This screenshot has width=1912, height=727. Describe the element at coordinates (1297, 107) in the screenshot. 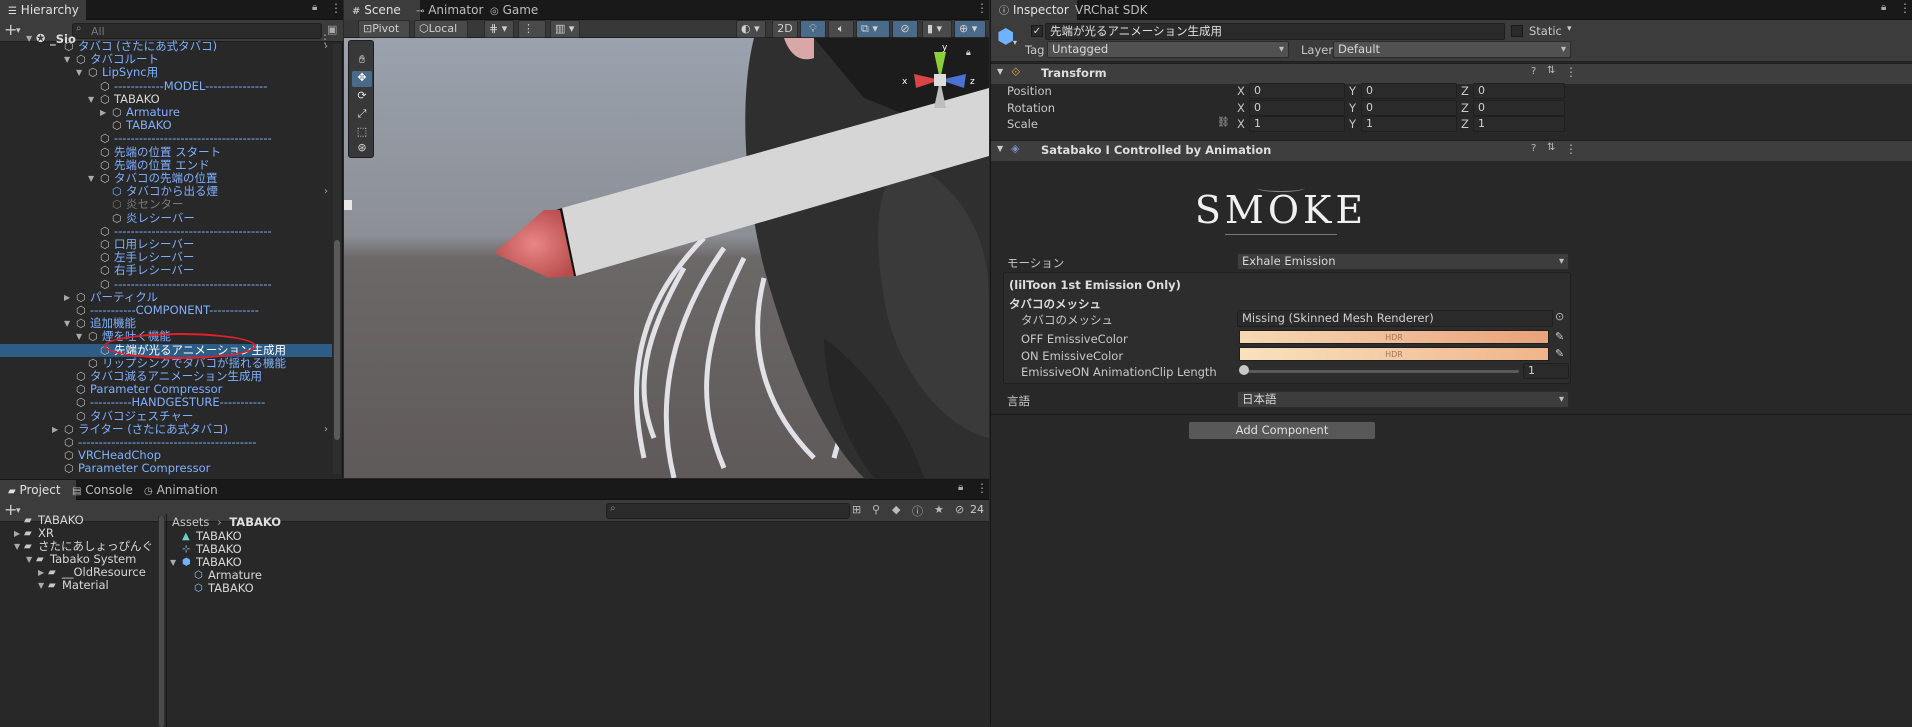

I see `rotation-x-field: 0` at that location.